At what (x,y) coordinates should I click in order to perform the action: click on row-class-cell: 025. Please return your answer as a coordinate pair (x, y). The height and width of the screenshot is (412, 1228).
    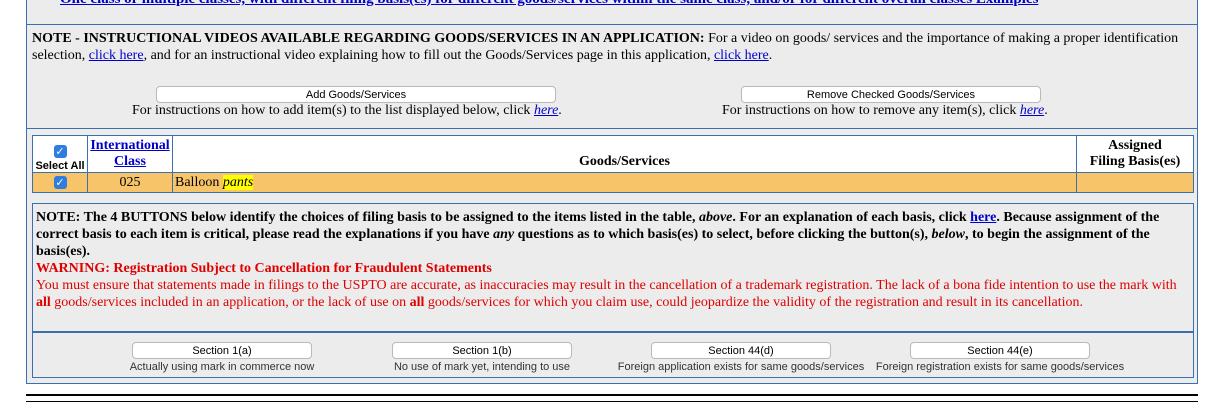
    Looking at the image, I should click on (130, 182).